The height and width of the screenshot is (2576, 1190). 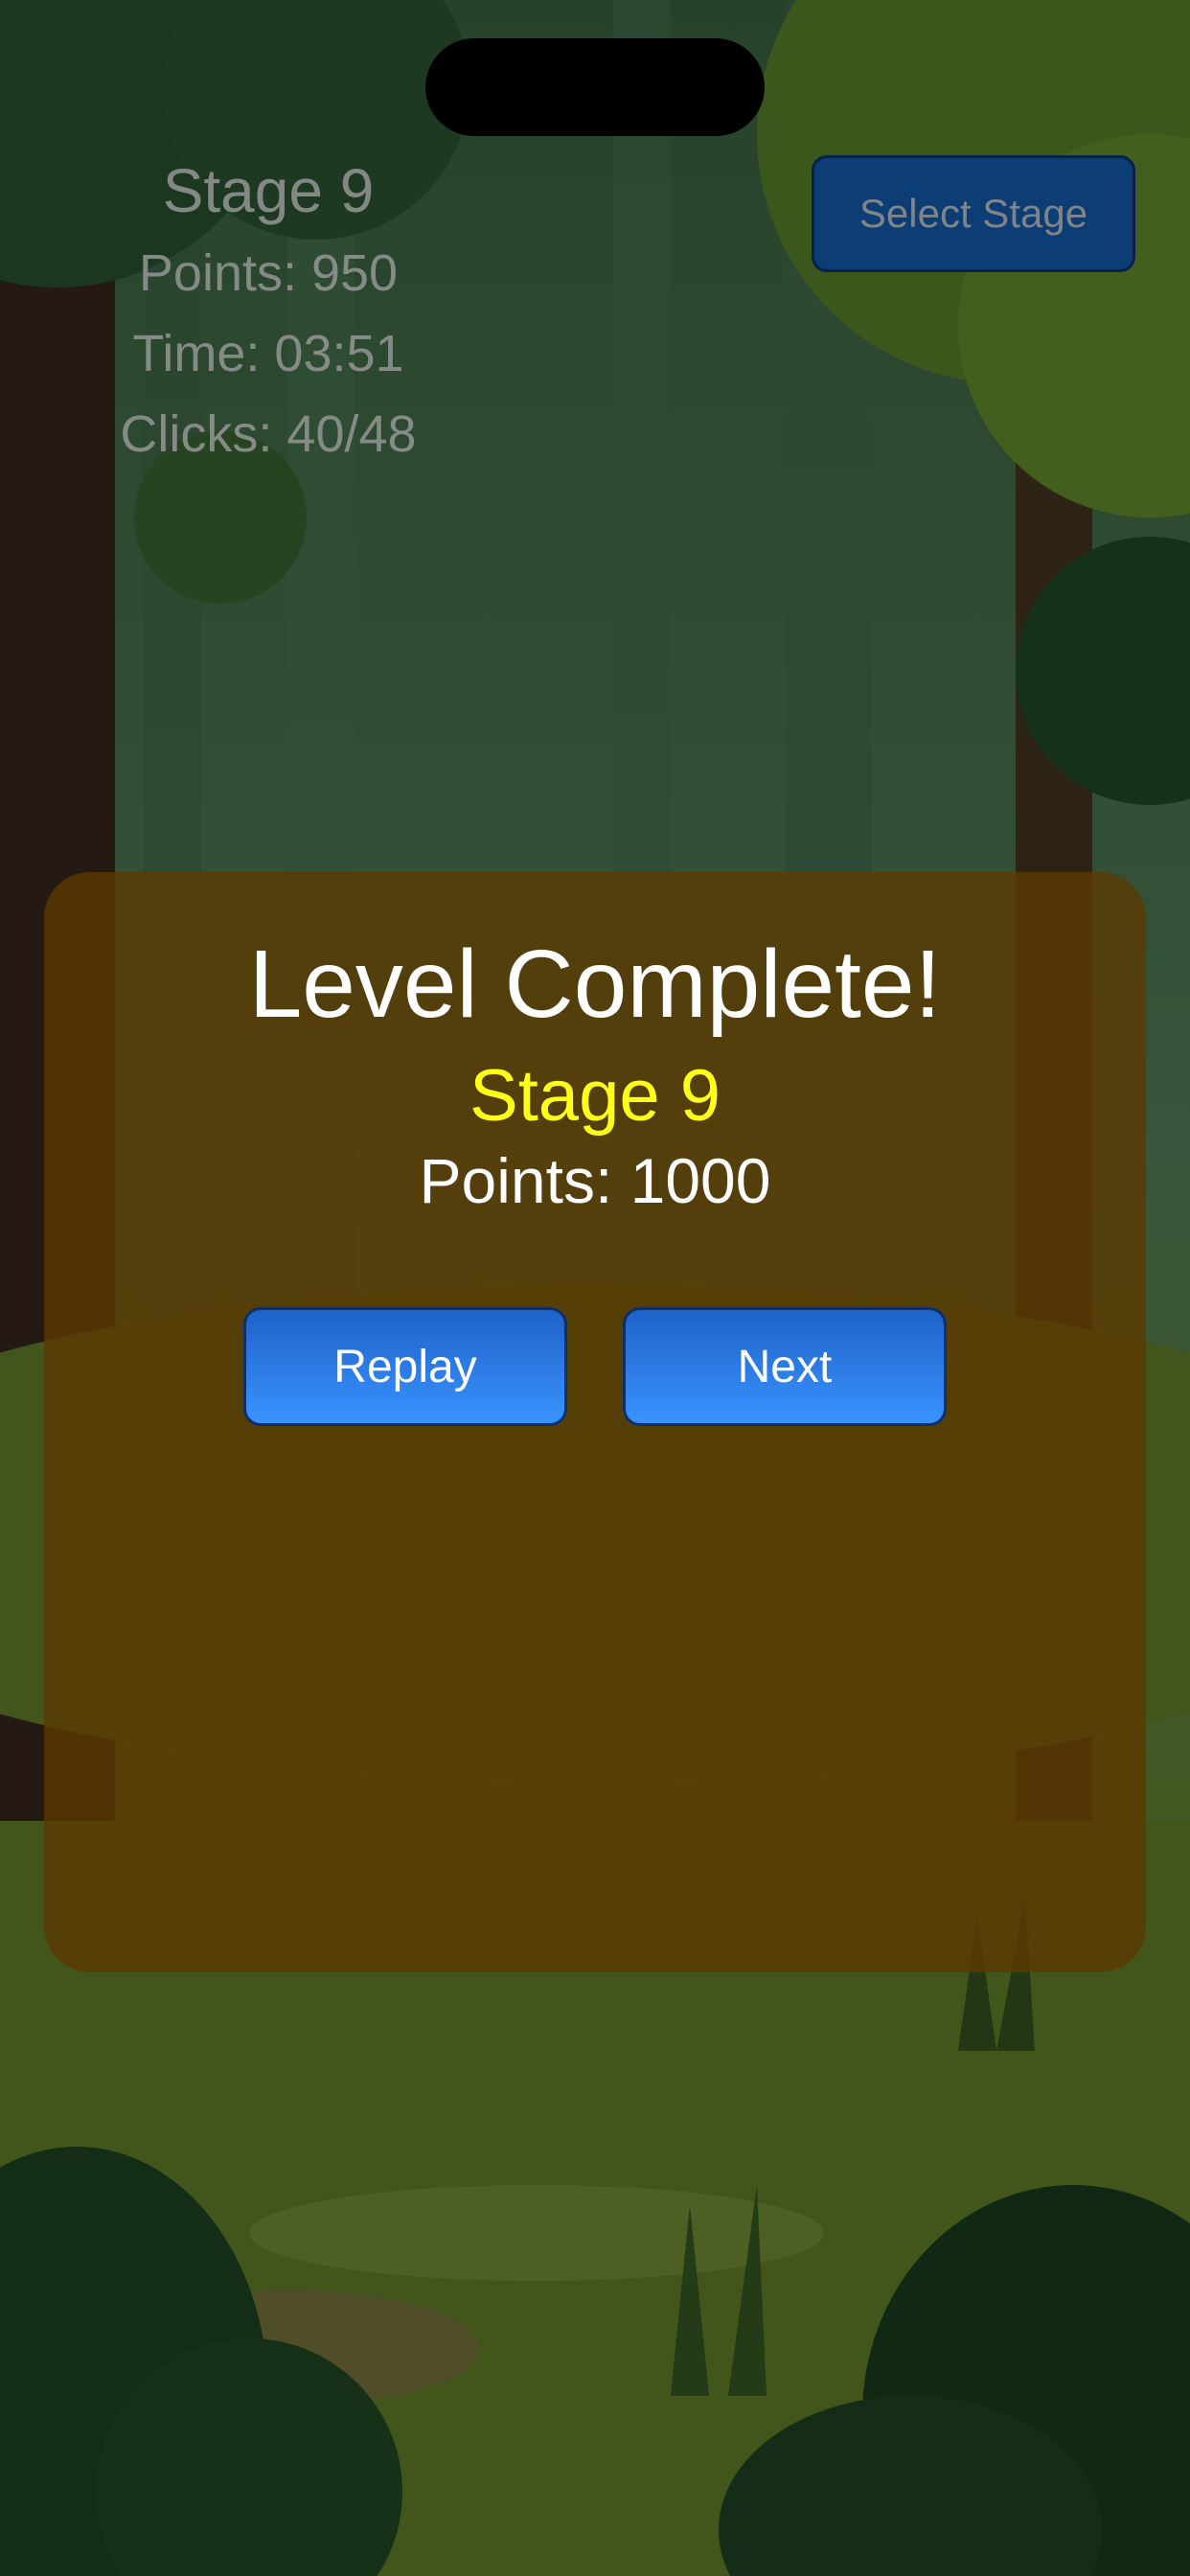 I want to click on hud-time-label: Time: 03:51, so click(x=268, y=353).